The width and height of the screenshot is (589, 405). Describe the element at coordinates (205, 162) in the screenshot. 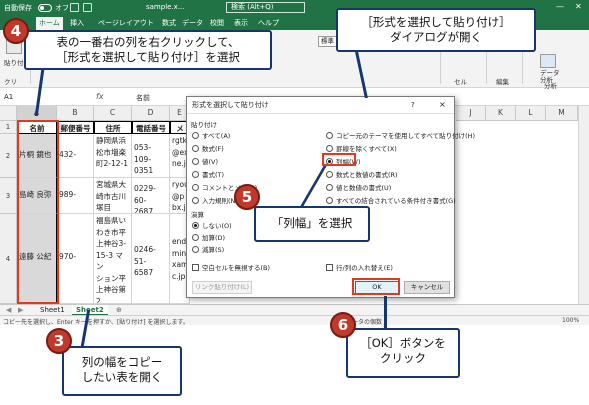

I see `option-values: 値(V)` at that location.